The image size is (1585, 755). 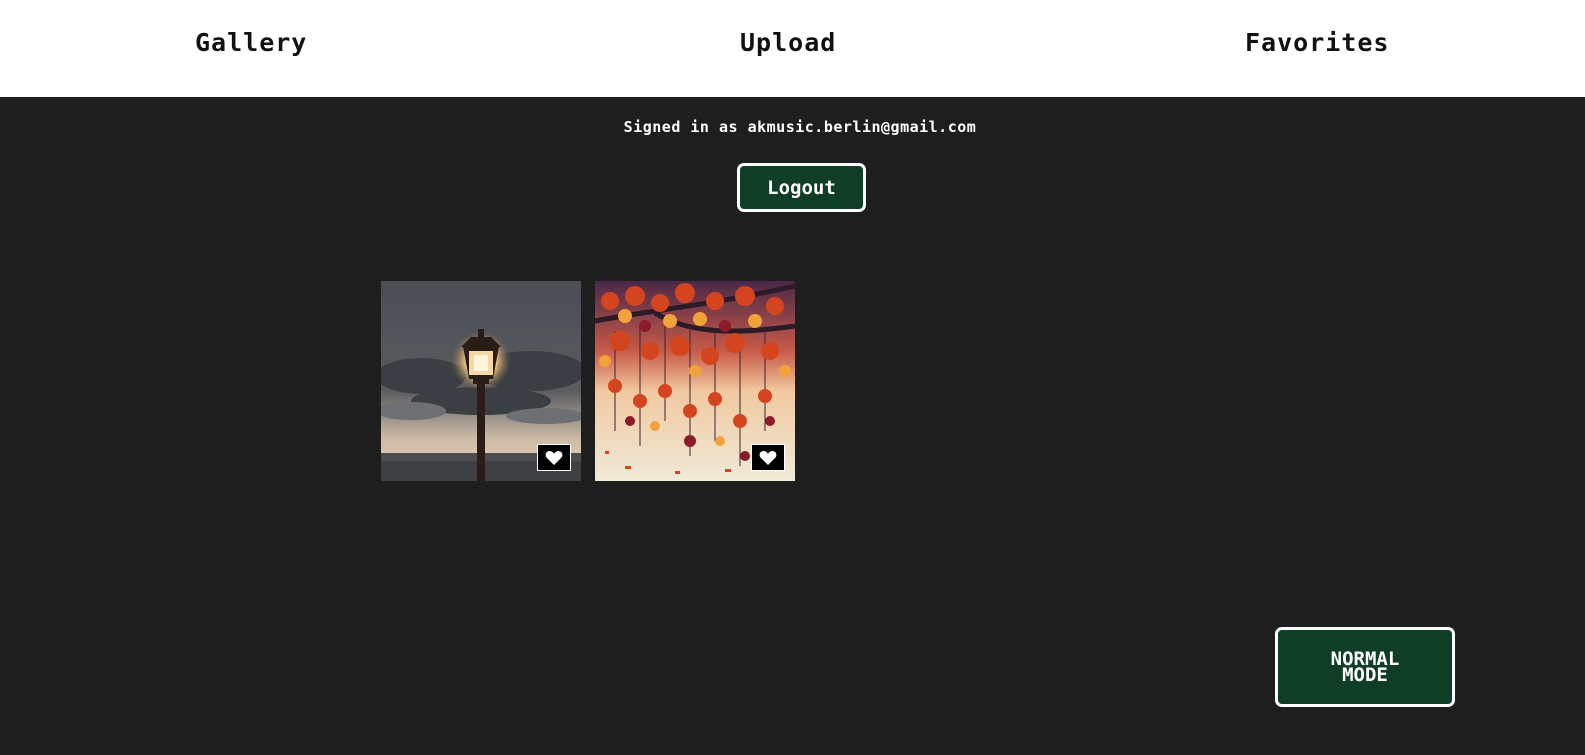 I want to click on gallery-image-leaves, so click(x=695, y=381).